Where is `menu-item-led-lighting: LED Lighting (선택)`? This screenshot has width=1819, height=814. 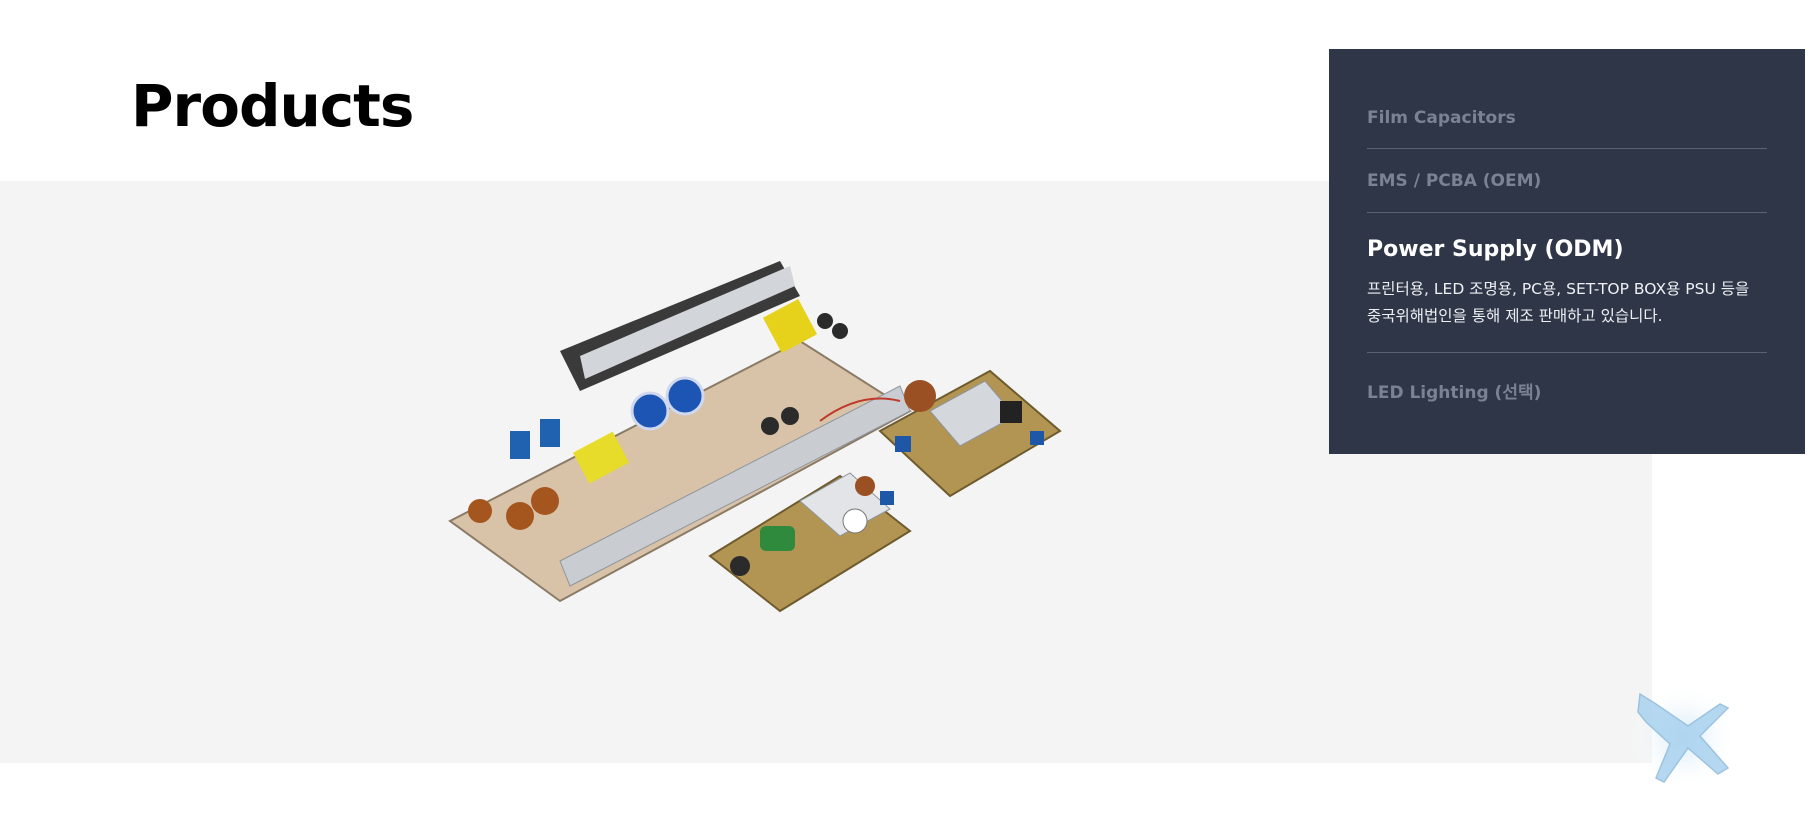
menu-item-led-lighting: LED Lighting (선택) is located at coordinates (1567, 390).